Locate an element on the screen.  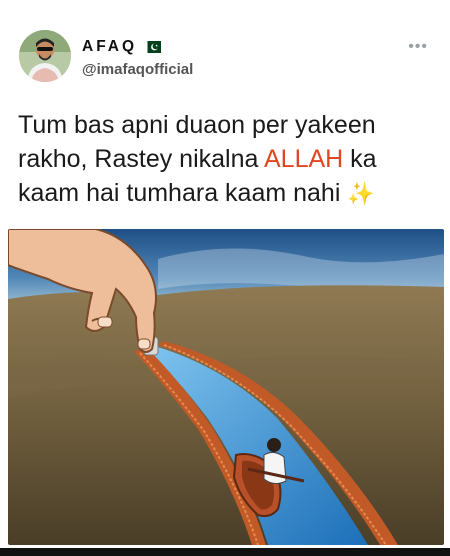
author-name-row: AFAQ is located at coordinates (122, 47).